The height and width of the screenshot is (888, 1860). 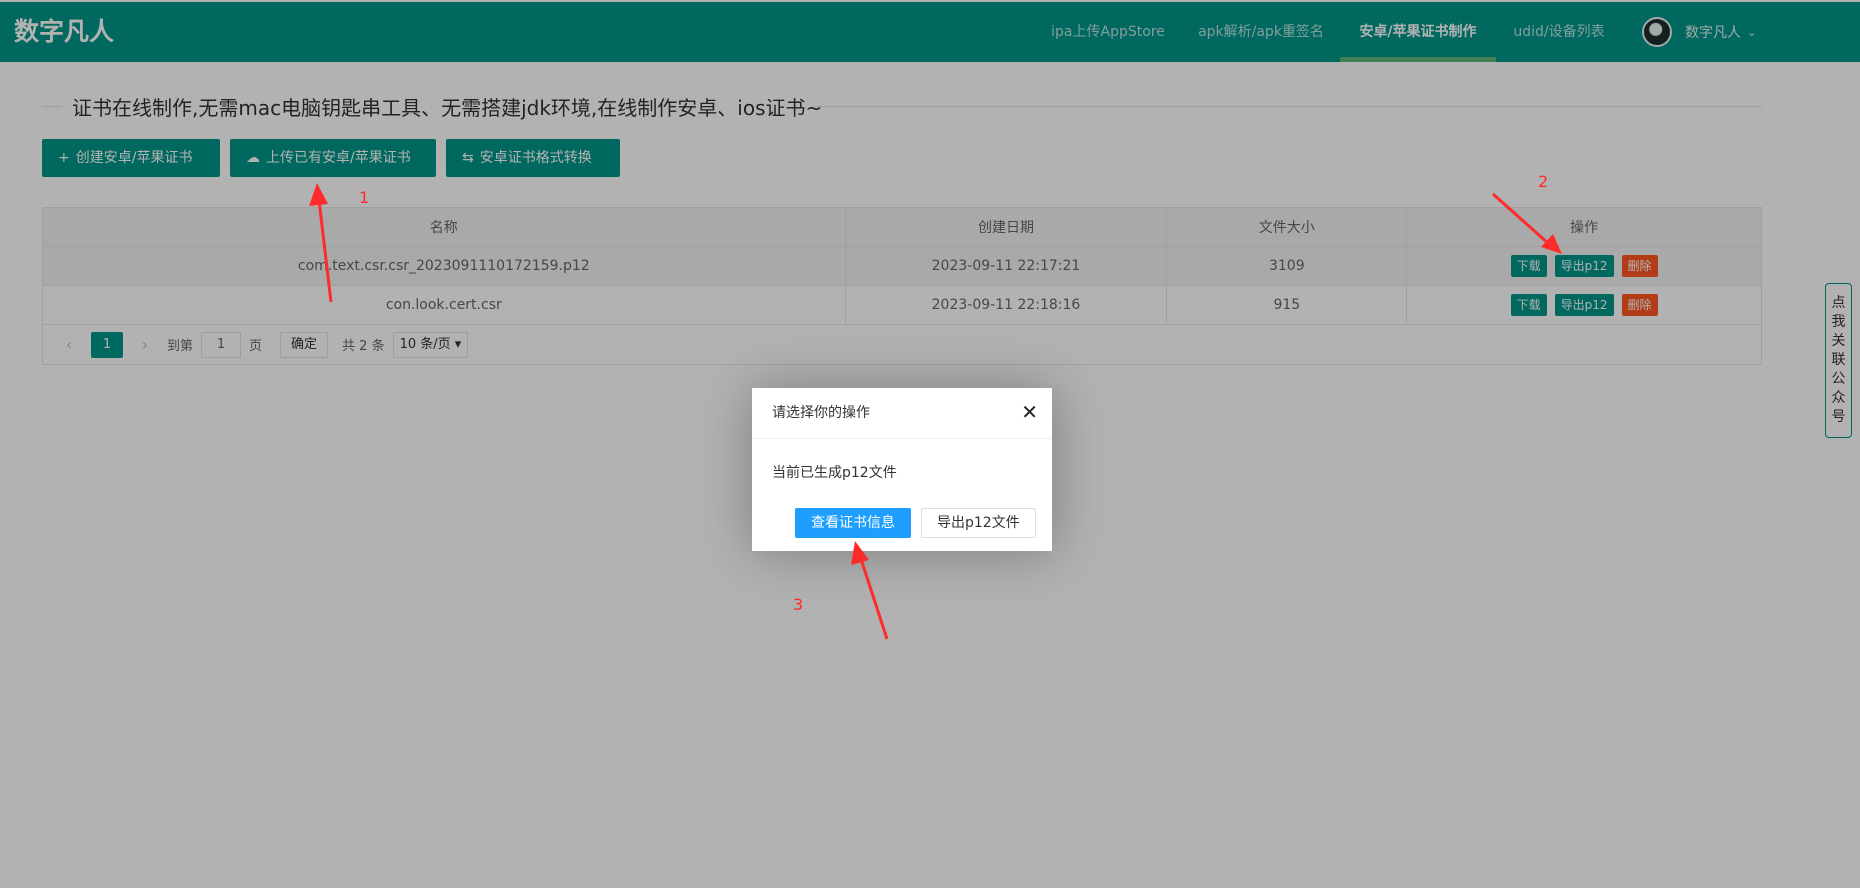 I want to click on view-cert-info-button: 查看证书信息, so click(x=853, y=523).